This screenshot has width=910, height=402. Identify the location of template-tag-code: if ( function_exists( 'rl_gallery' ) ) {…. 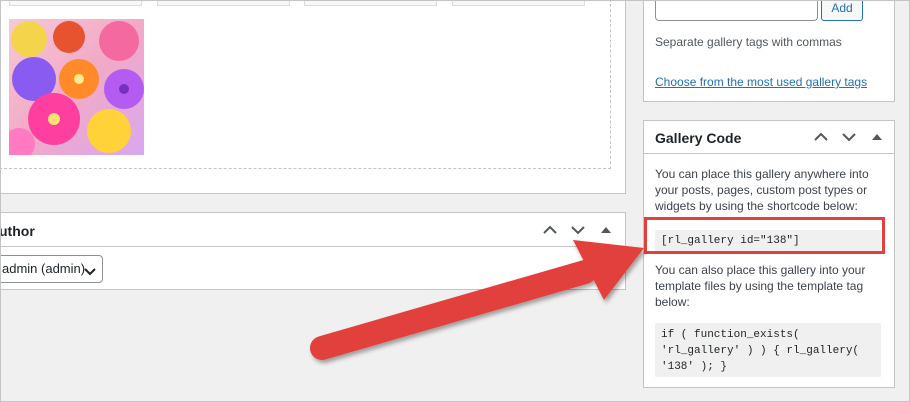
(768, 350).